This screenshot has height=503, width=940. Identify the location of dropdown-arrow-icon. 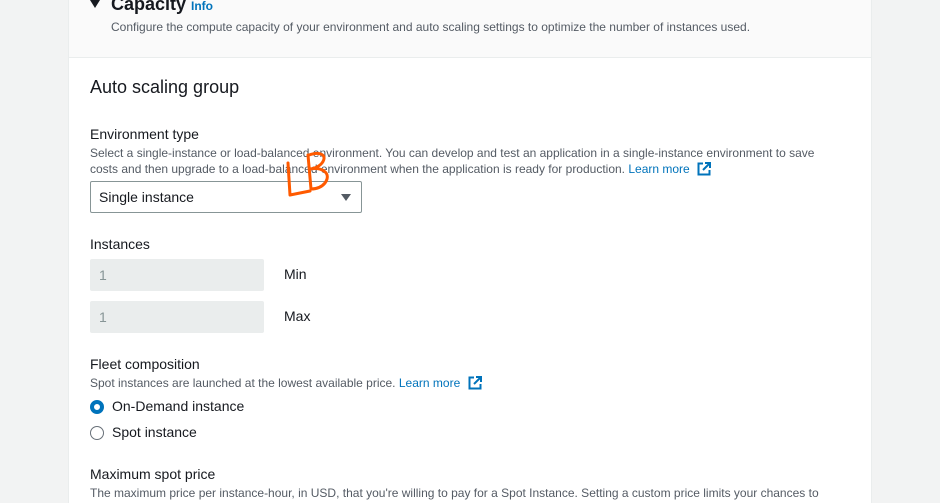
(346, 197).